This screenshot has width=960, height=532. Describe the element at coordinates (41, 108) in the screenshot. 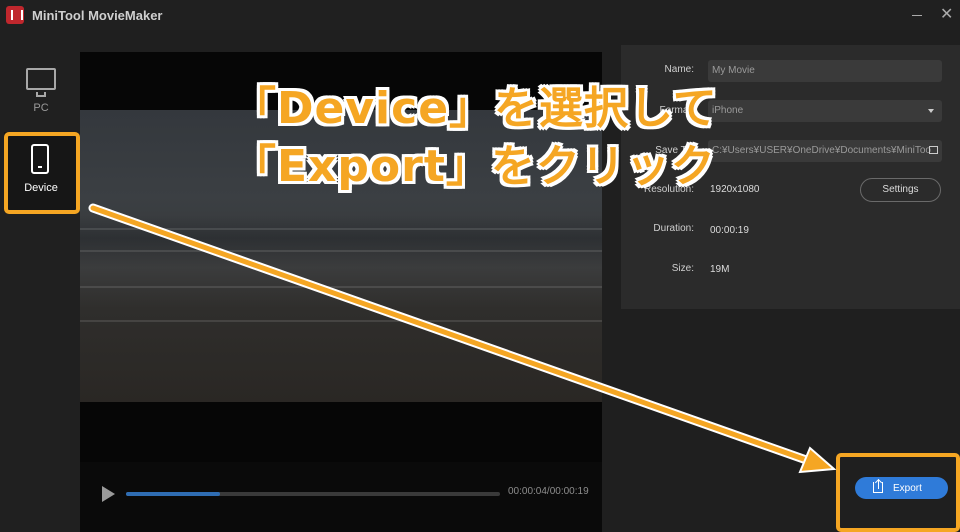

I see `sidebar-item-label: PC` at that location.